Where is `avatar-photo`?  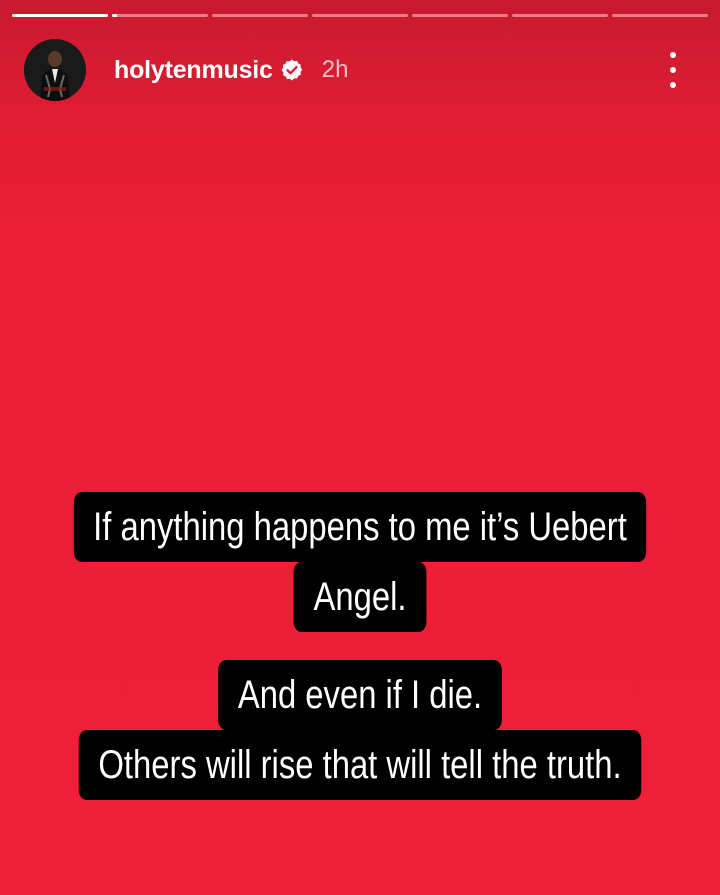 avatar-photo is located at coordinates (55, 70).